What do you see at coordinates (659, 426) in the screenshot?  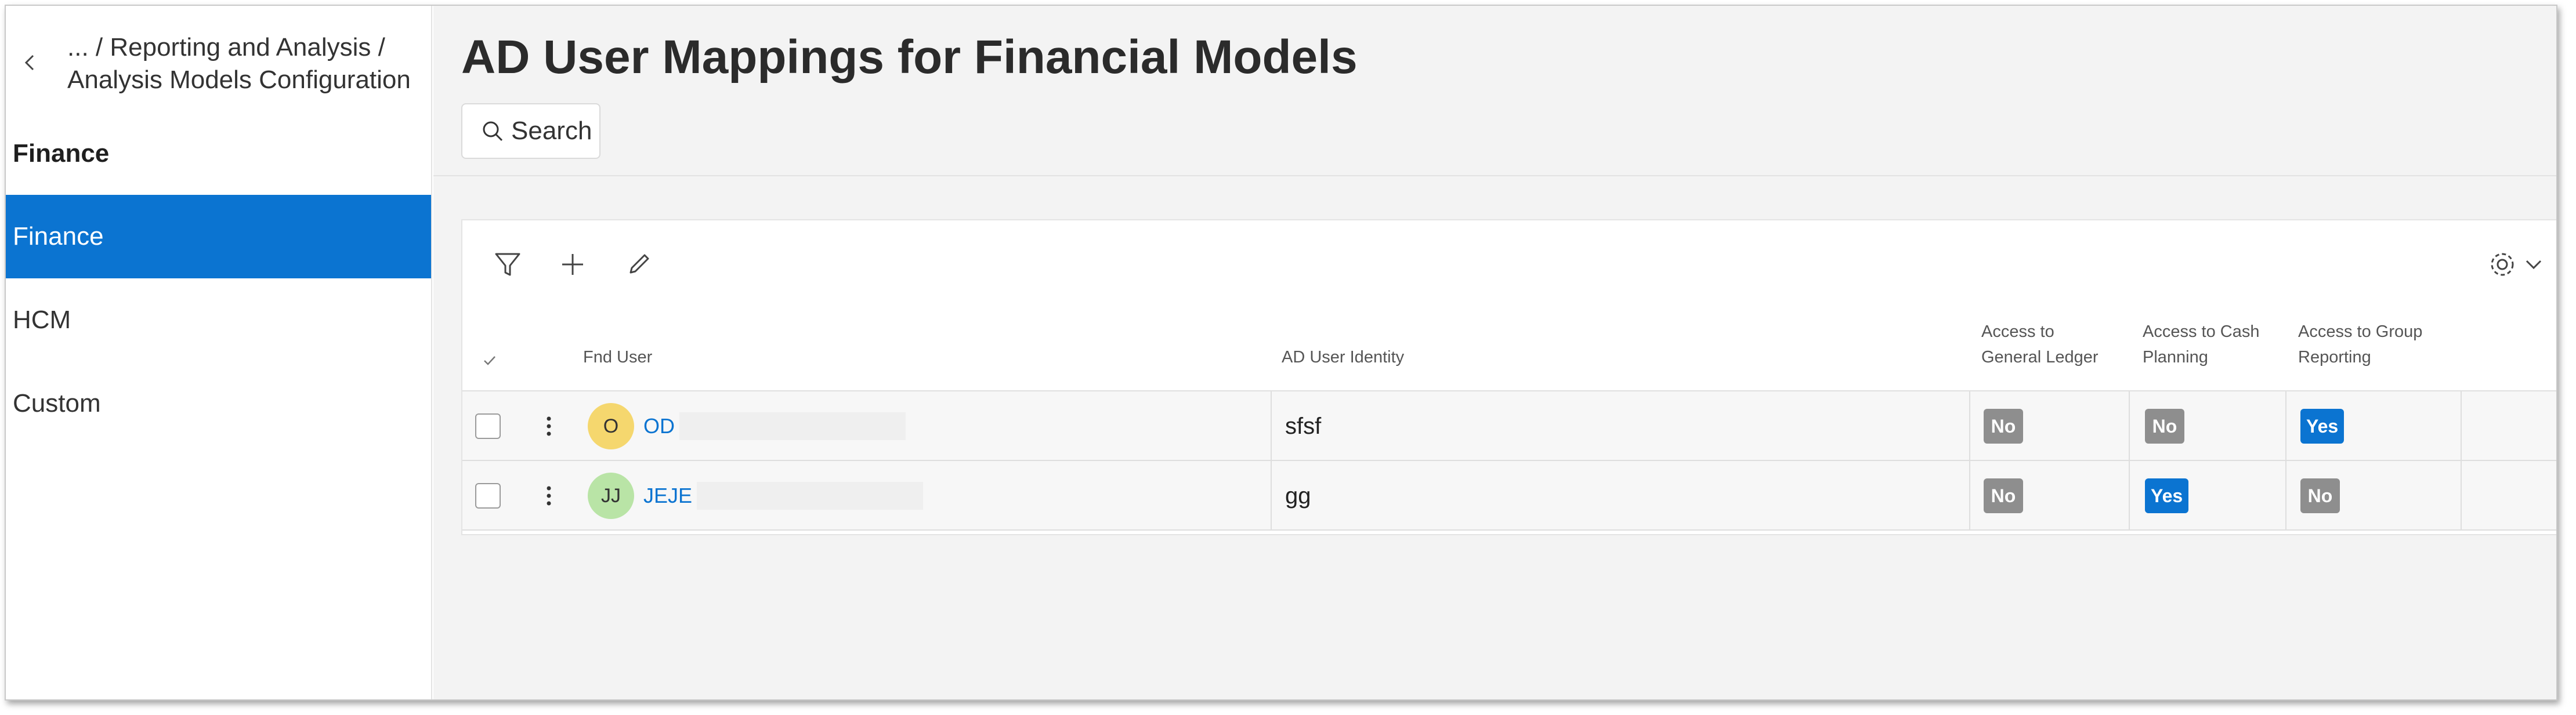 I see `user-link: OD` at bounding box center [659, 426].